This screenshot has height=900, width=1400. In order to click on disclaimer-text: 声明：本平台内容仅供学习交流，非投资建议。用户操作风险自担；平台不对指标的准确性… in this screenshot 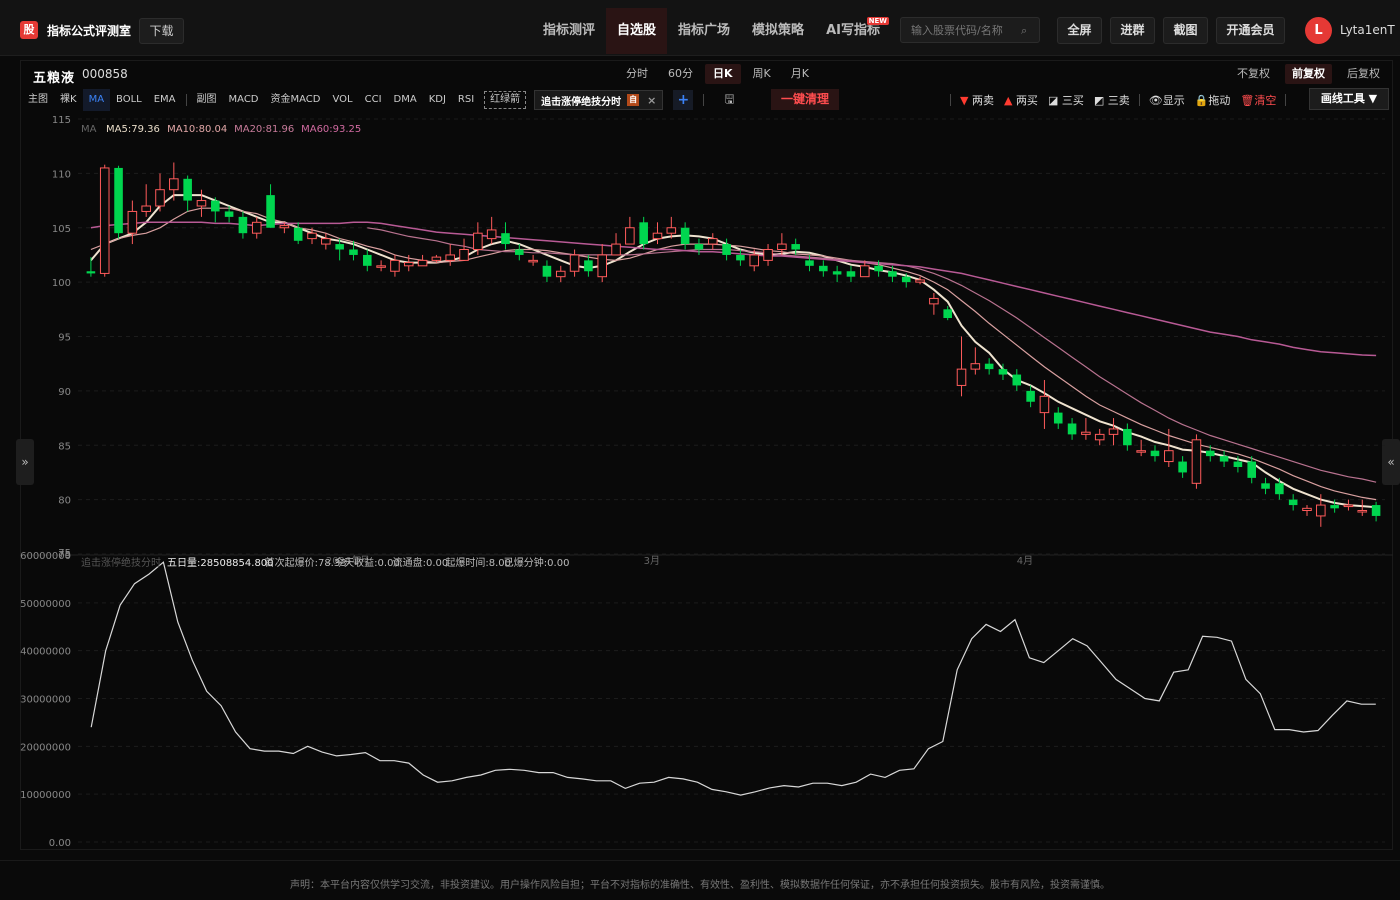, I will do `click(700, 885)`.